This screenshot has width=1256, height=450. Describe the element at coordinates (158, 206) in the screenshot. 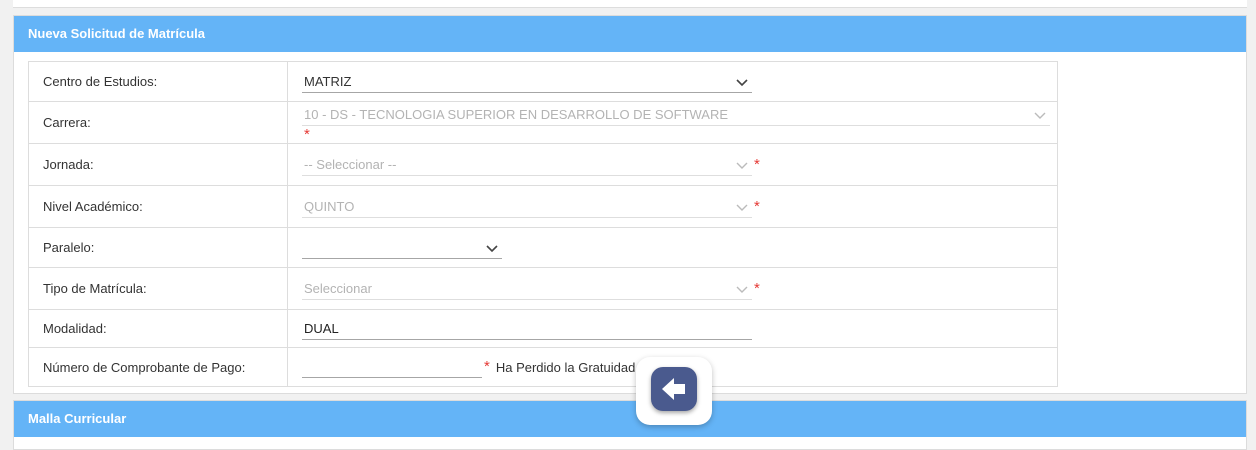

I see `field-label: Nivel Académico:` at that location.